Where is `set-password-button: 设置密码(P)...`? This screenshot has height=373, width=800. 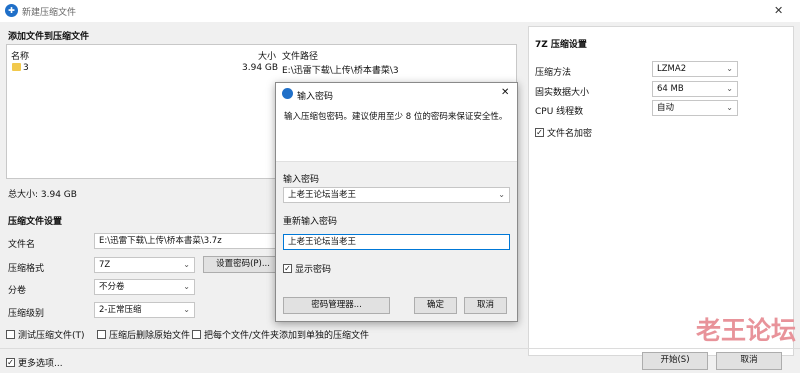 set-password-button: 设置密码(P)... is located at coordinates (243, 264).